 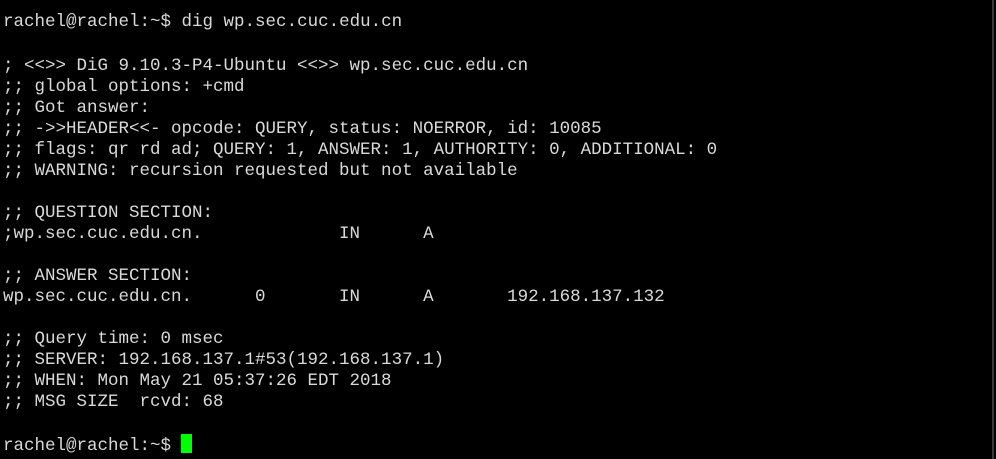 What do you see at coordinates (98, 276) in the screenshot?
I see `output-line: ;; ANSWER SECTION:` at bounding box center [98, 276].